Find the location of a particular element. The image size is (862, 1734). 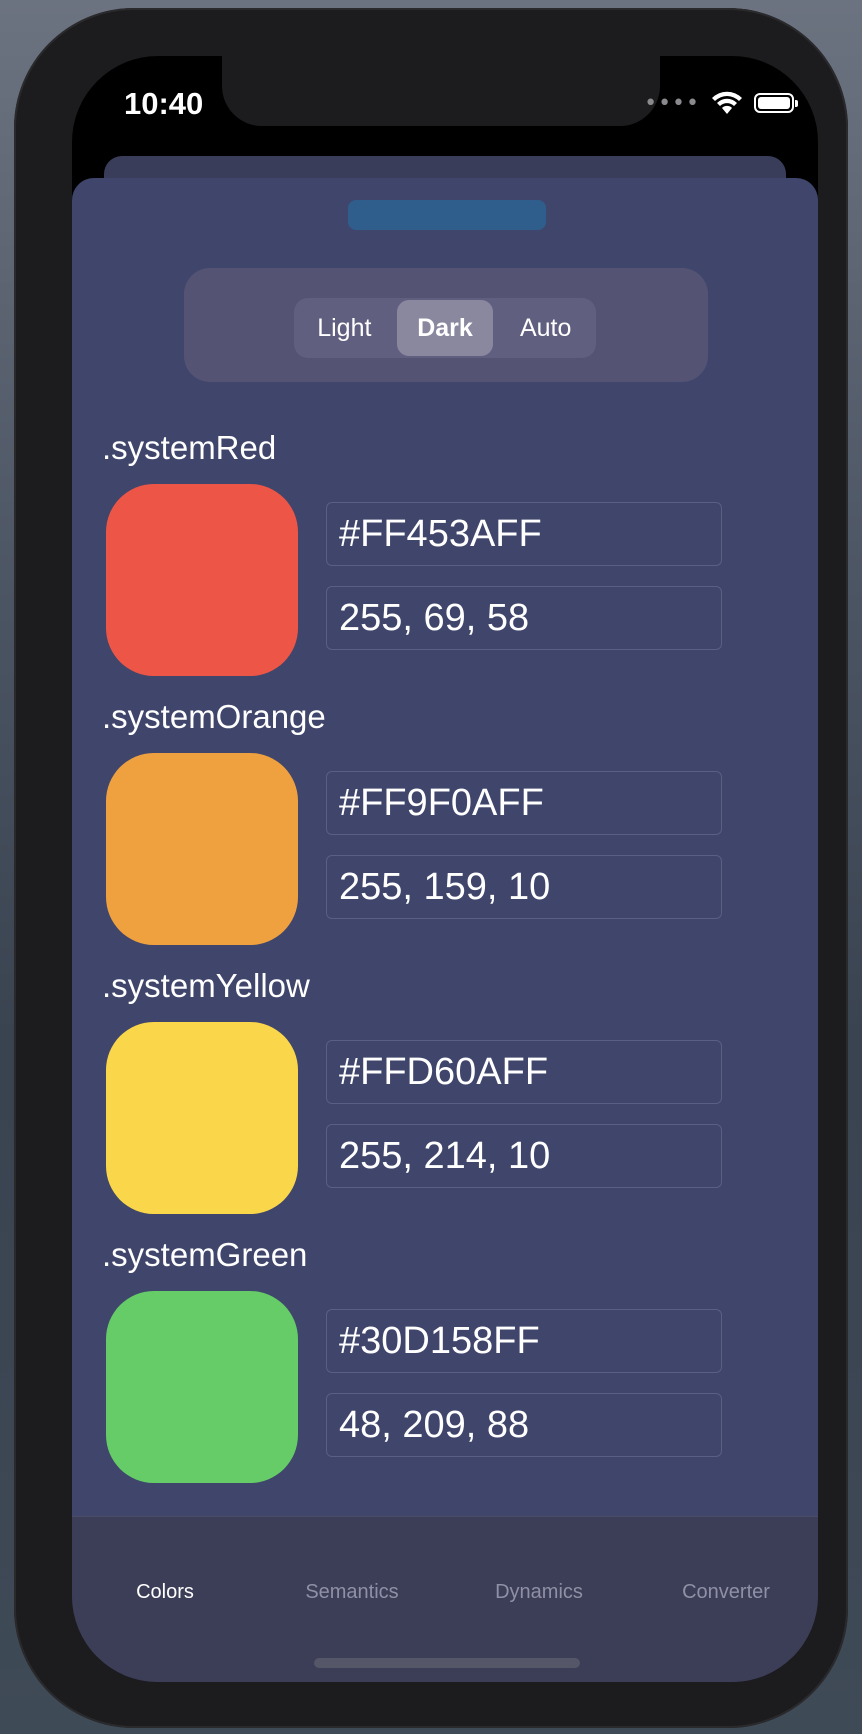

hex-field: #FF9F0AFF is located at coordinates (524, 803).